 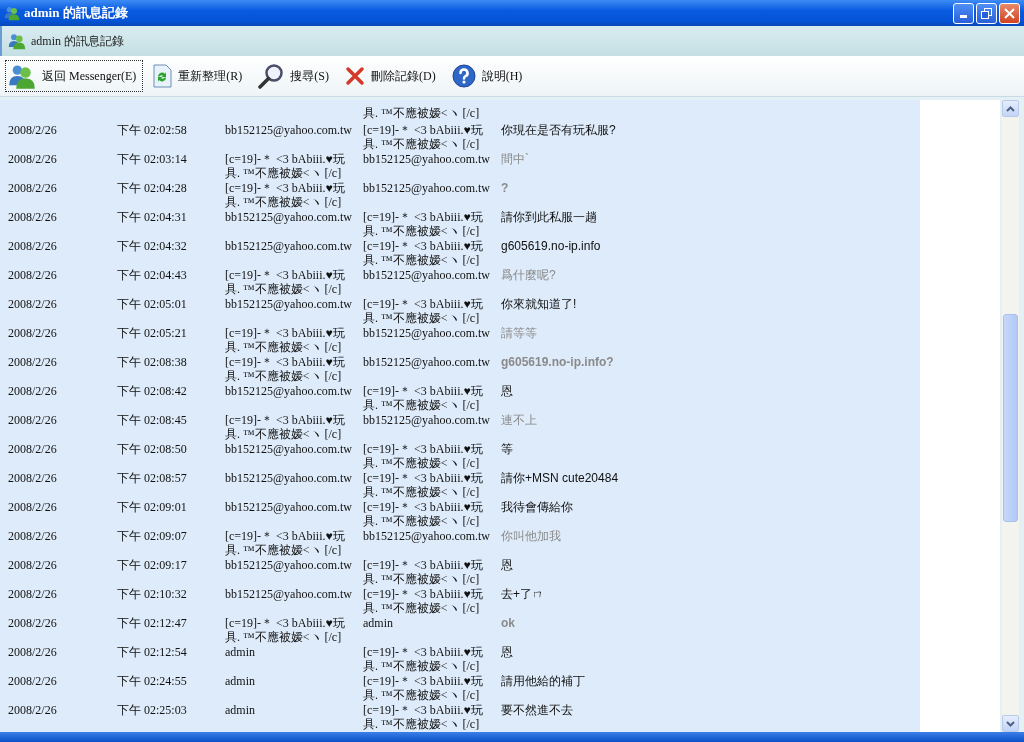 What do you see at coordinates (519, 420) in the screenshot?
I see `message-text: 連不上` at bounding box center [519, 420].